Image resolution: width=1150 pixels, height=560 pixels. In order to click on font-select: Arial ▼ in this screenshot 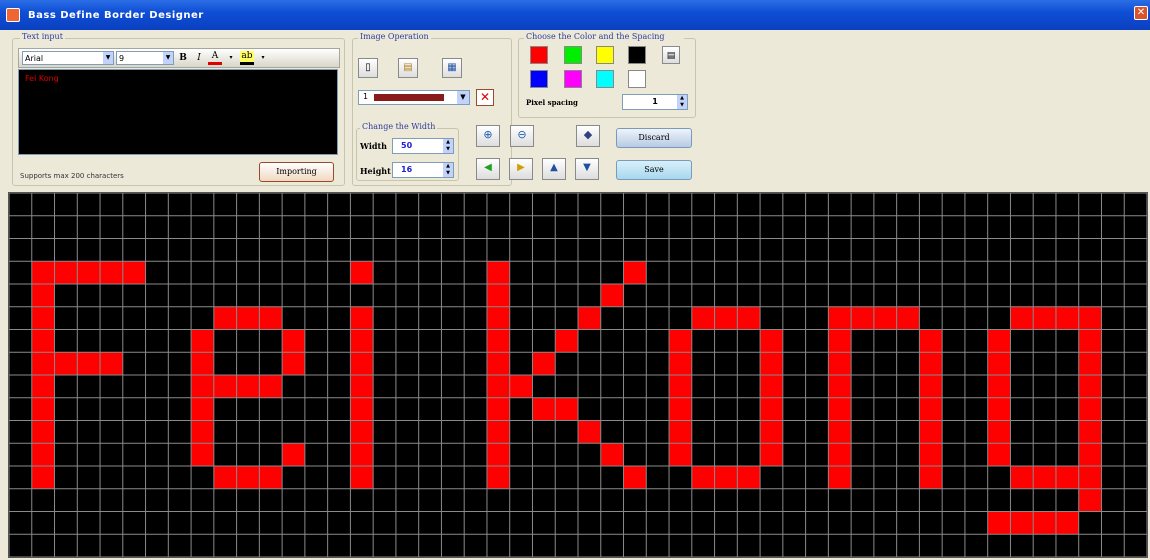, I will do `click(68, 58)`.